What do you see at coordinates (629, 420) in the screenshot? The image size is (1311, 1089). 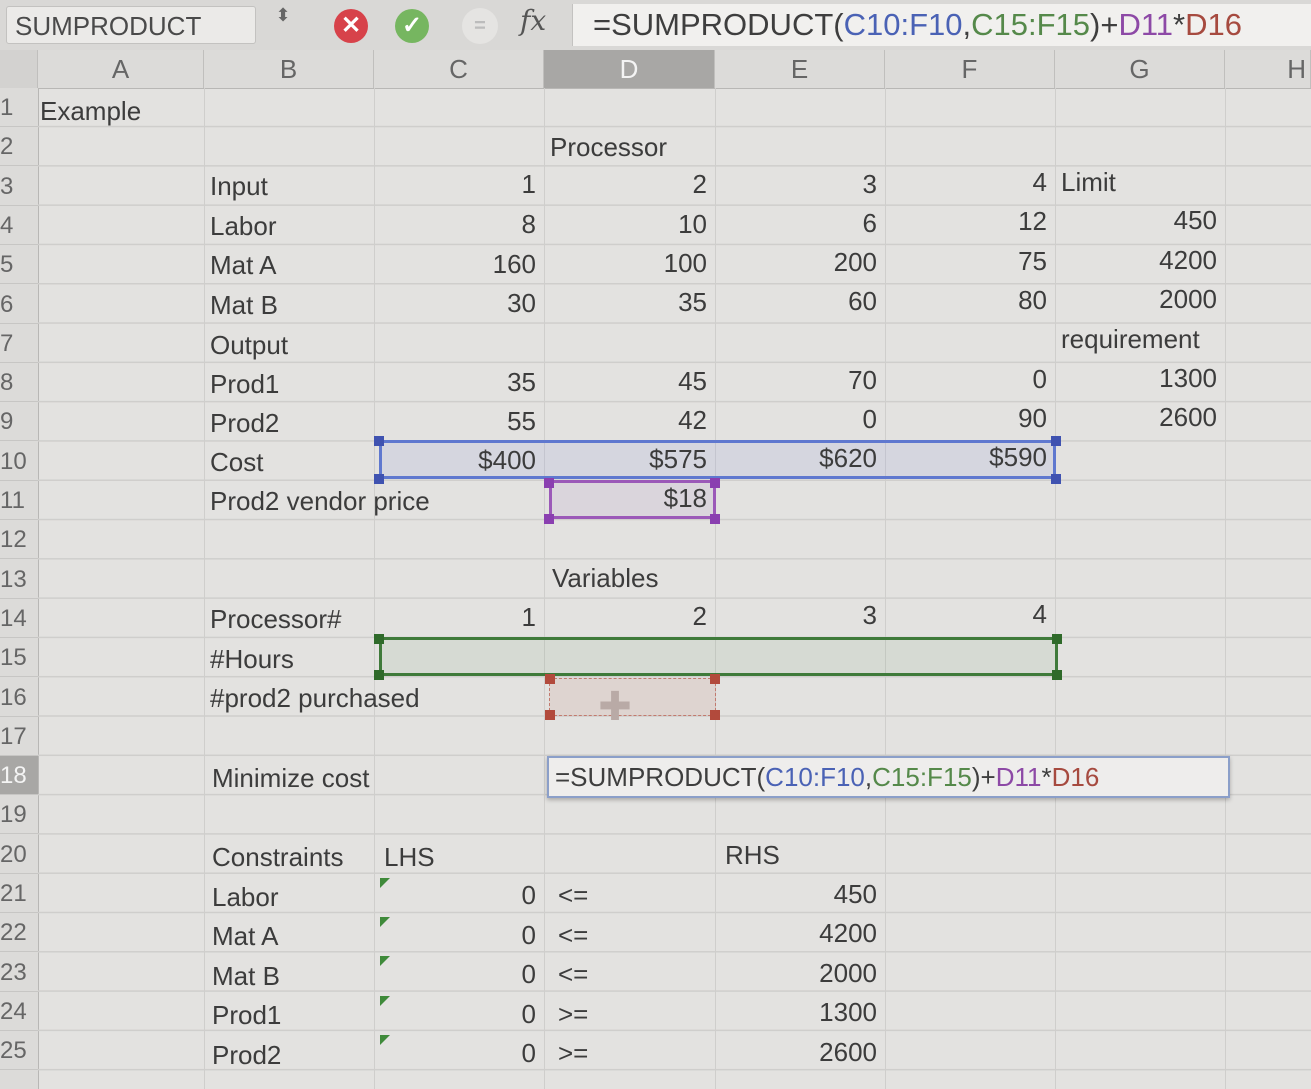 I see `cell-d9: 42` at bounding box center [629, 420].